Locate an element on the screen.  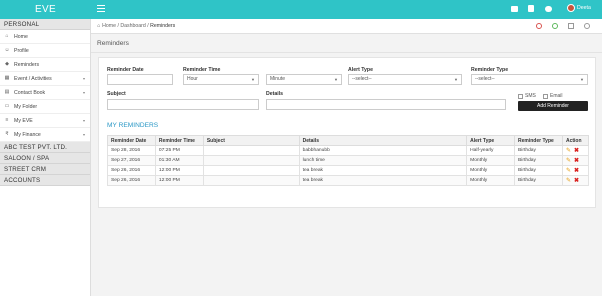
reminder-date-label: Reminder Date is located at coordinates (125, 70).